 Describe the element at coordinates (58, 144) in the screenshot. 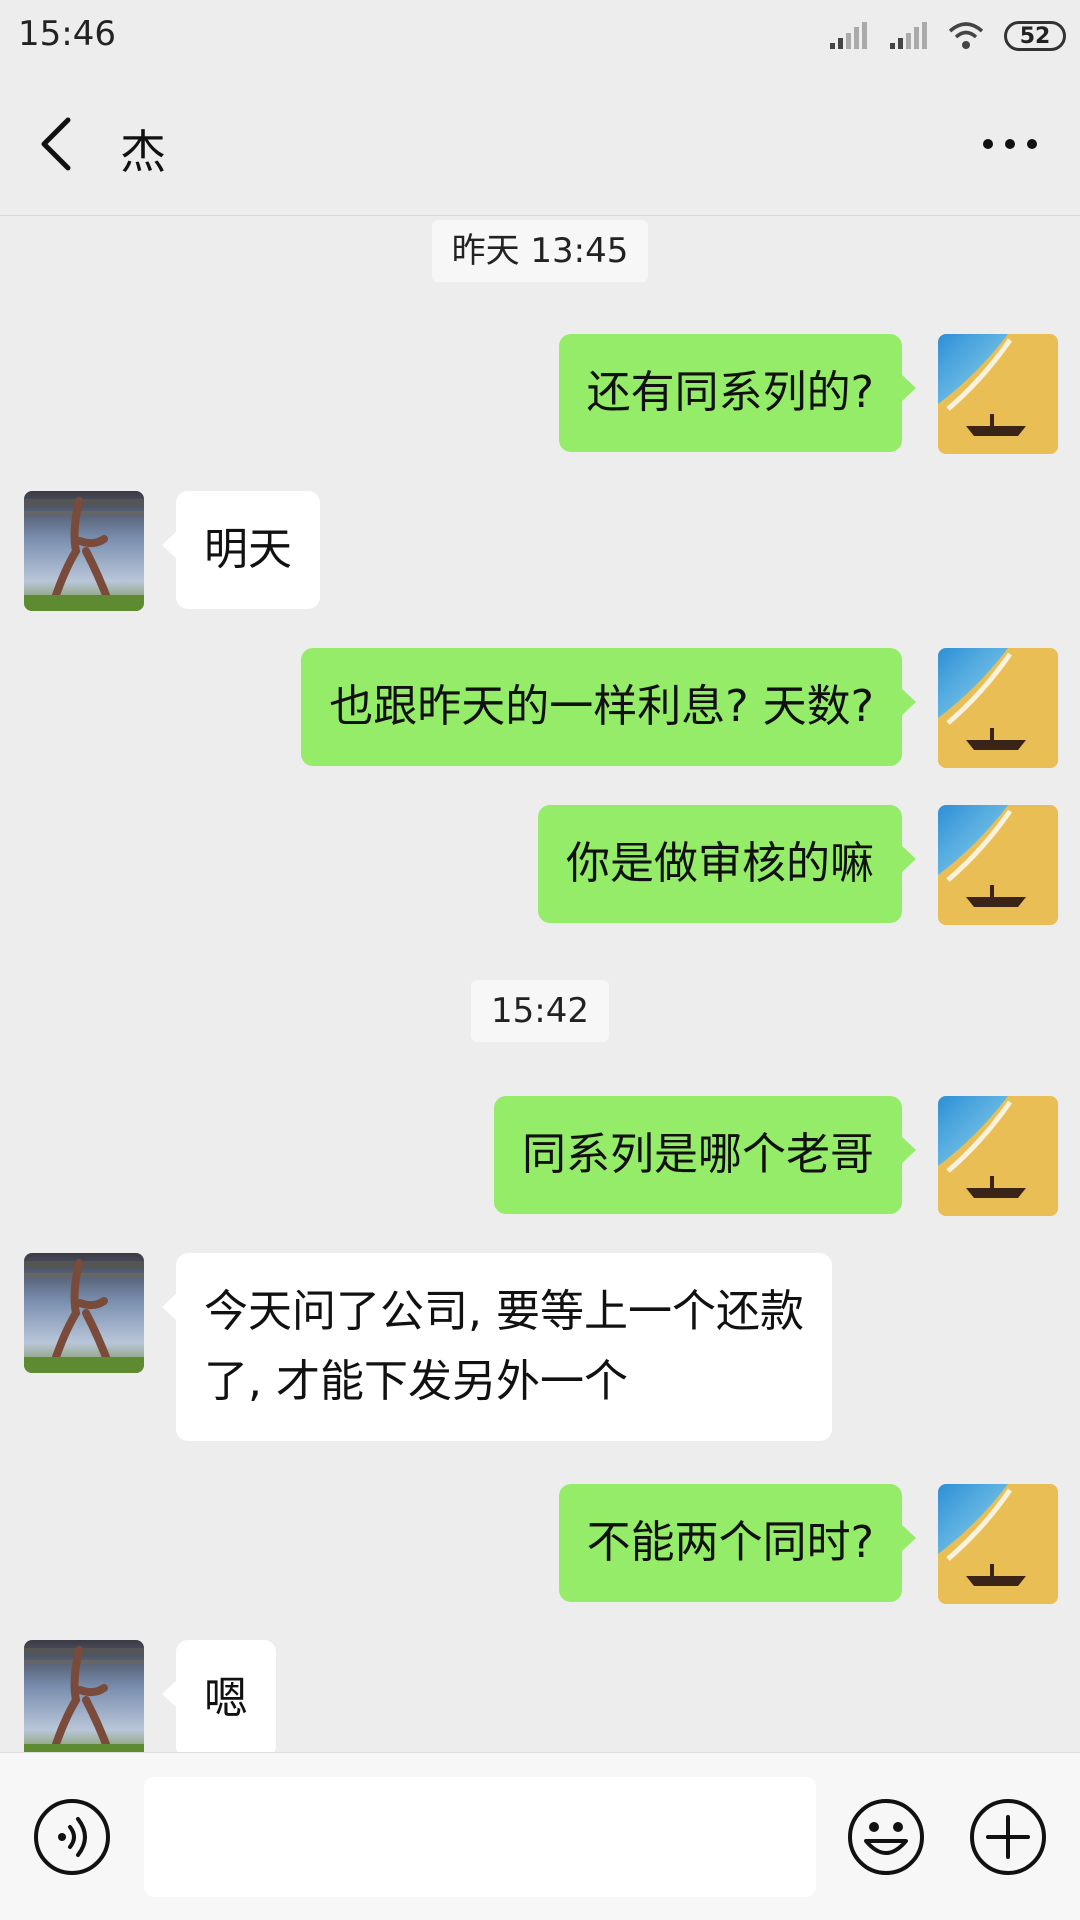

I see `back-arrow-icon` at that location.